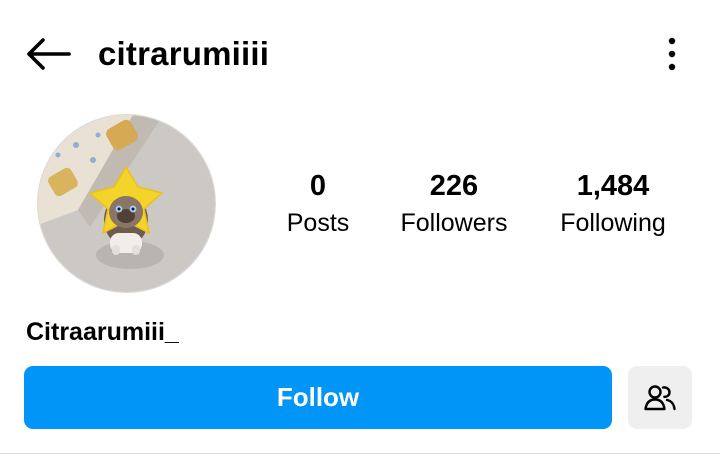 This screenshot has height=460, width=720. Describe the element at coordinates (454, 223) in the screenshot. I see `followers-label: Followers` at that location.